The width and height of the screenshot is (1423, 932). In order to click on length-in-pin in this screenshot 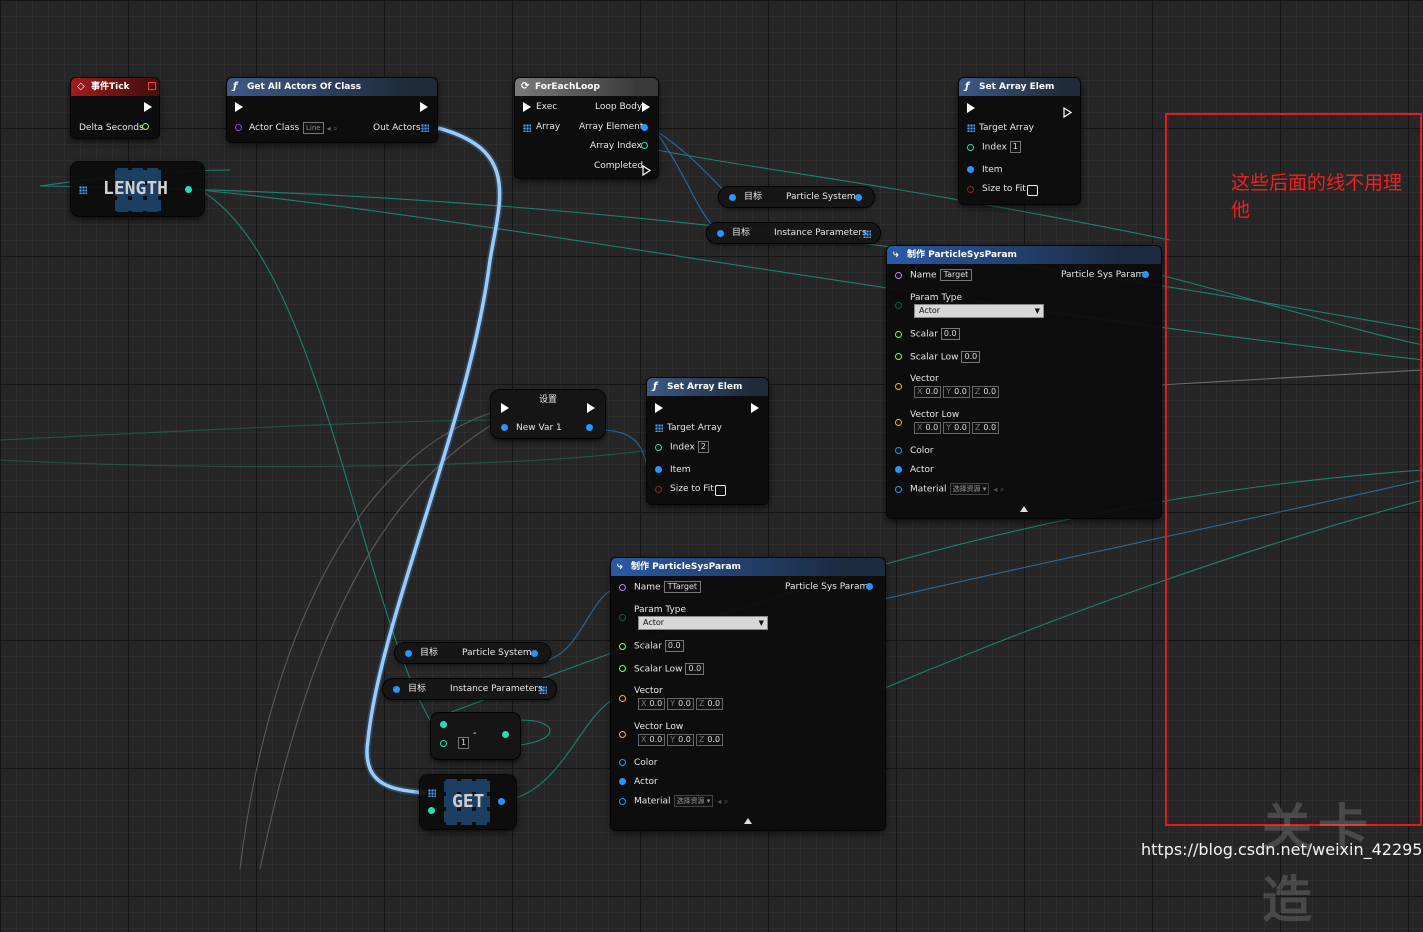, I will do `click(83, 190)`.